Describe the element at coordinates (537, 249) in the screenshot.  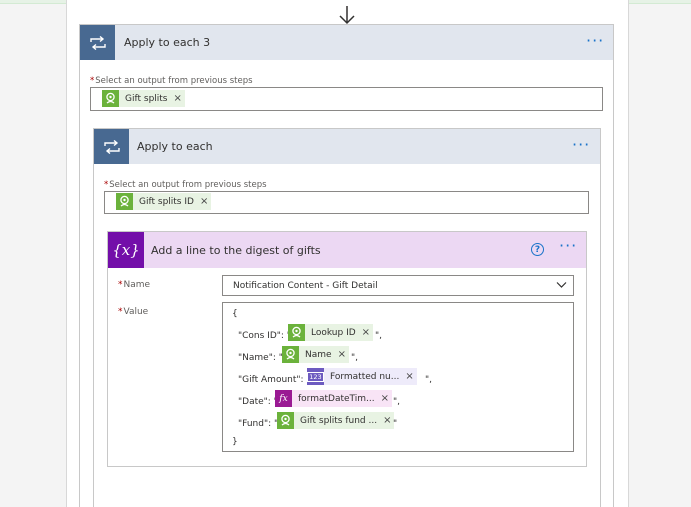
I see `help-icon: ?` at that location.